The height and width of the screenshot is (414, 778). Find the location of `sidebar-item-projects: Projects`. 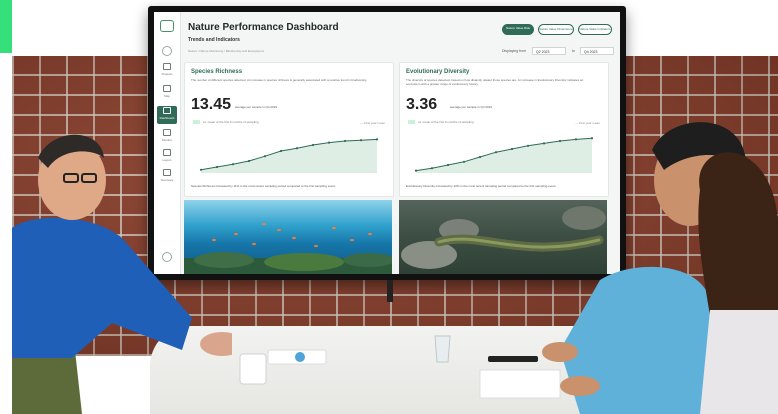

sidebar-item-projects: Projects is located at coordinates (167, 71).